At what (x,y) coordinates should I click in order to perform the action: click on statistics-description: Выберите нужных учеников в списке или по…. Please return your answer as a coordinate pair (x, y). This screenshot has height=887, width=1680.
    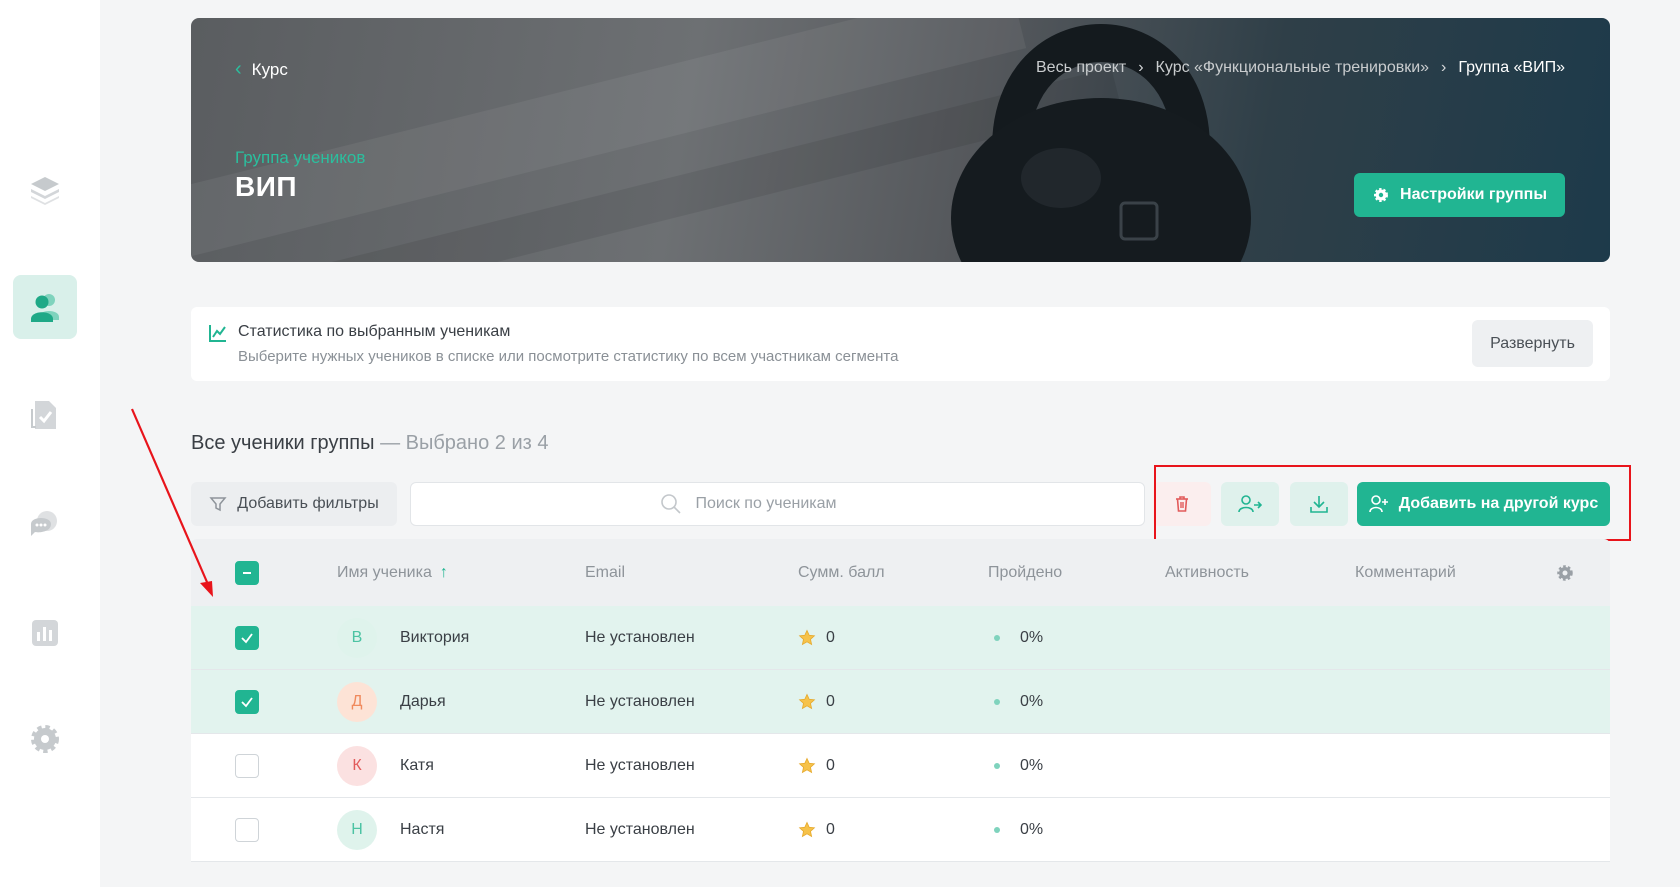
    Looking at the image, I should click on (568, 356).